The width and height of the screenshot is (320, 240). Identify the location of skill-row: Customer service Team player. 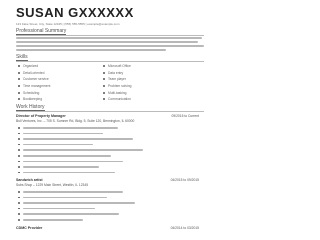
(103, 79).